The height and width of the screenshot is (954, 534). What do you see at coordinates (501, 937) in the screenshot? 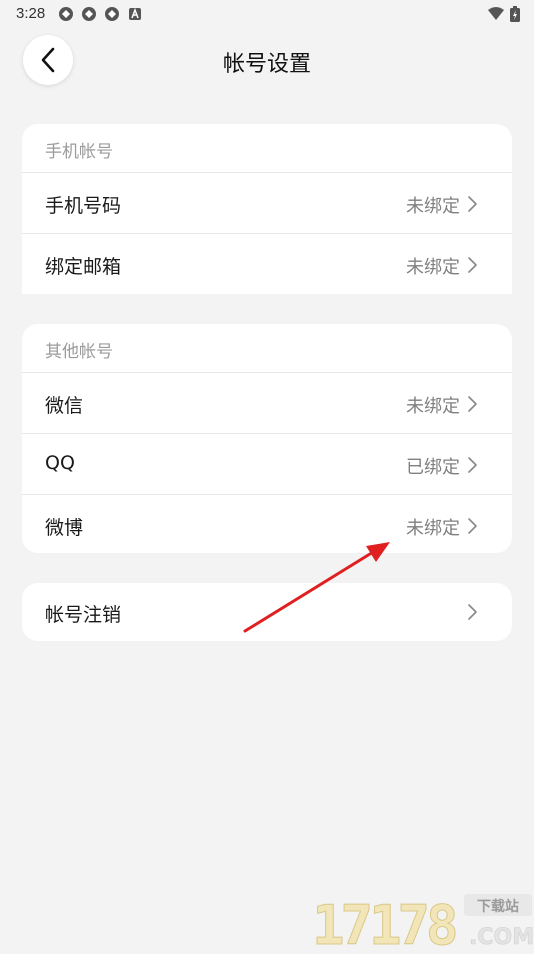
I see `watermark-domain: .COM` at bounding box center [501, 937].